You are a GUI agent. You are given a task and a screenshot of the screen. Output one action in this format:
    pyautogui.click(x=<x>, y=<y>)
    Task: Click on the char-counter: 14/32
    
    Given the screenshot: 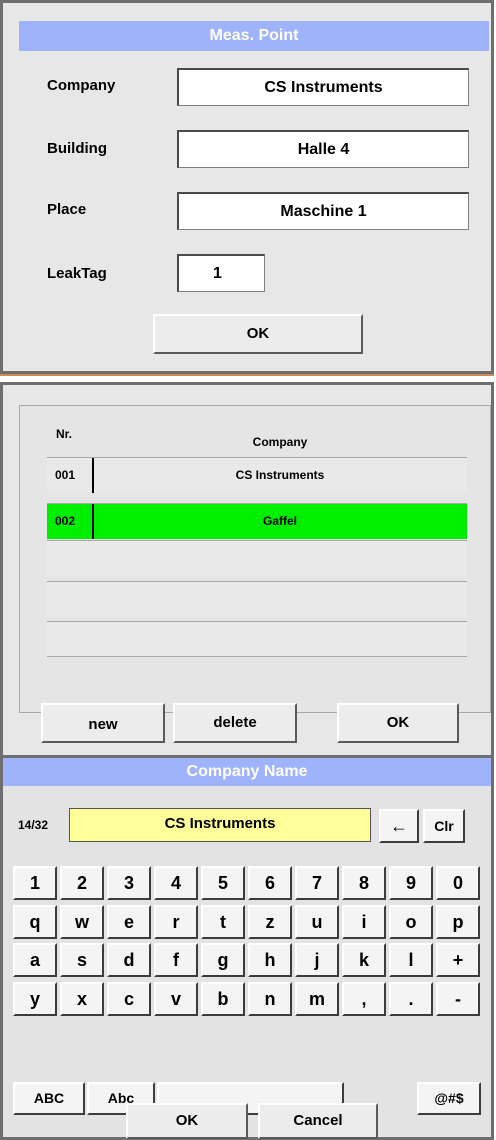 What is the action you would take?
    pyautogui.click(x=33, y=825)
    